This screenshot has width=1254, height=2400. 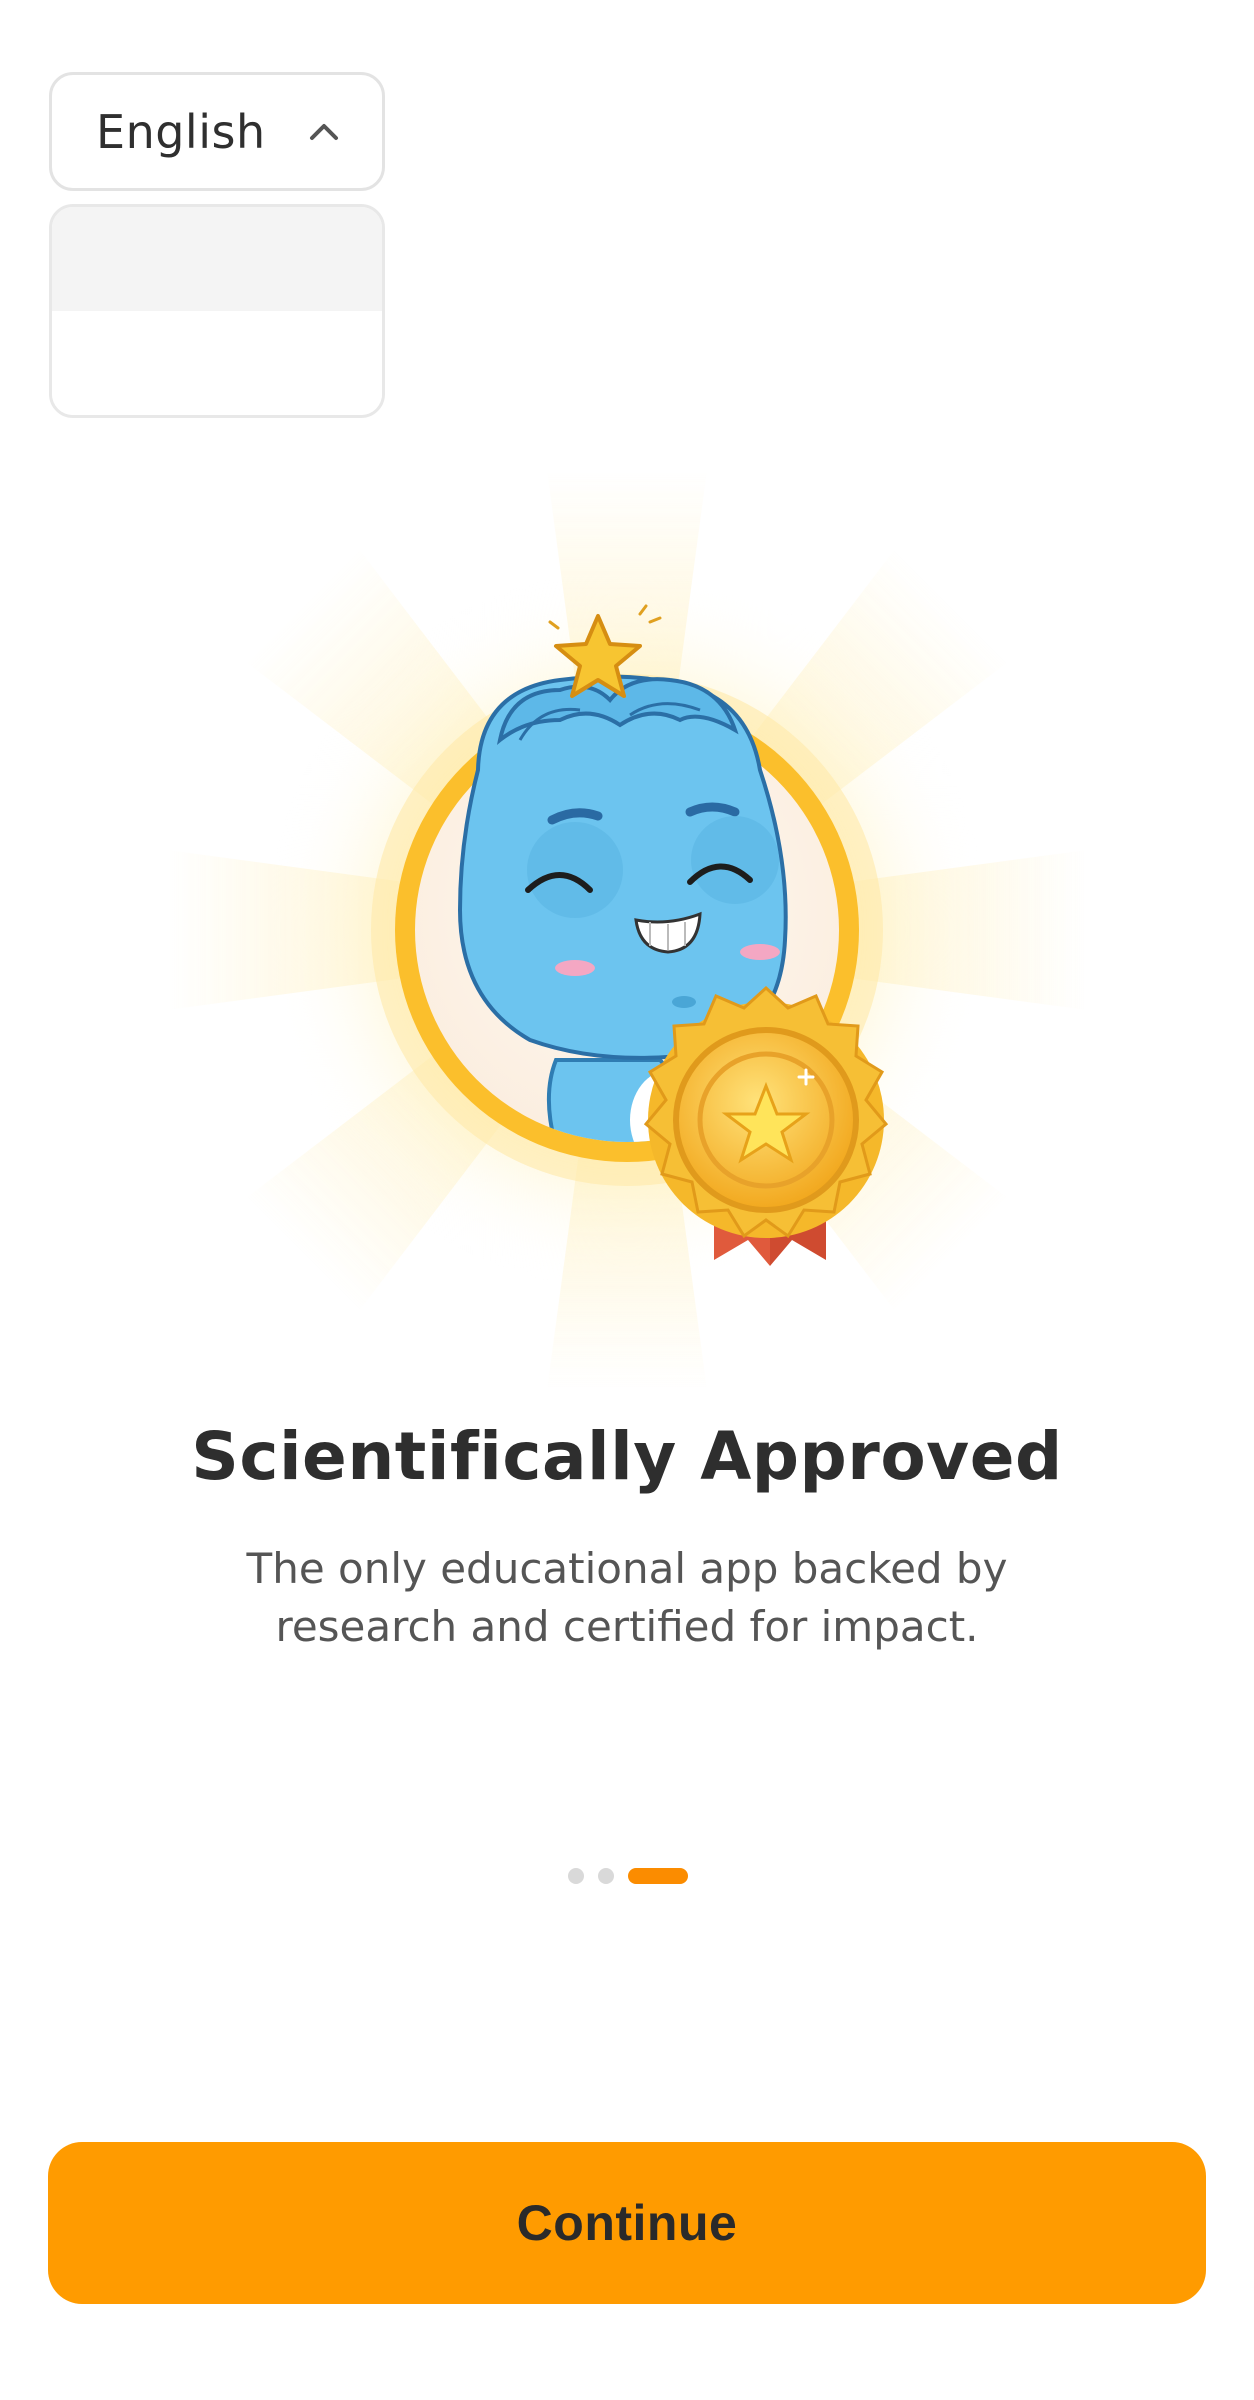 I want to click on page-title: Scientifically Approved, so click(x=627, y=1456).